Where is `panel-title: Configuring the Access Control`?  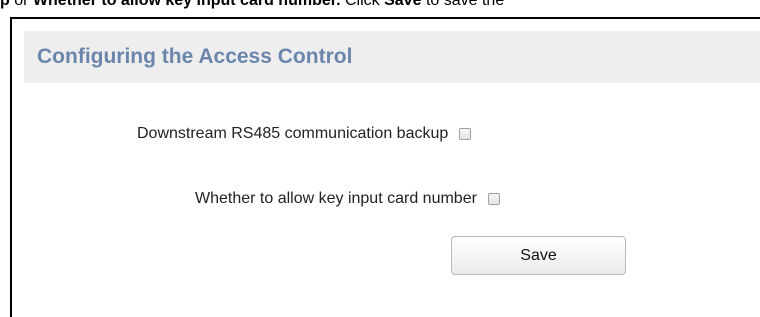
panel-title: Configuring the Access Control is located at coordinates (195, 56).